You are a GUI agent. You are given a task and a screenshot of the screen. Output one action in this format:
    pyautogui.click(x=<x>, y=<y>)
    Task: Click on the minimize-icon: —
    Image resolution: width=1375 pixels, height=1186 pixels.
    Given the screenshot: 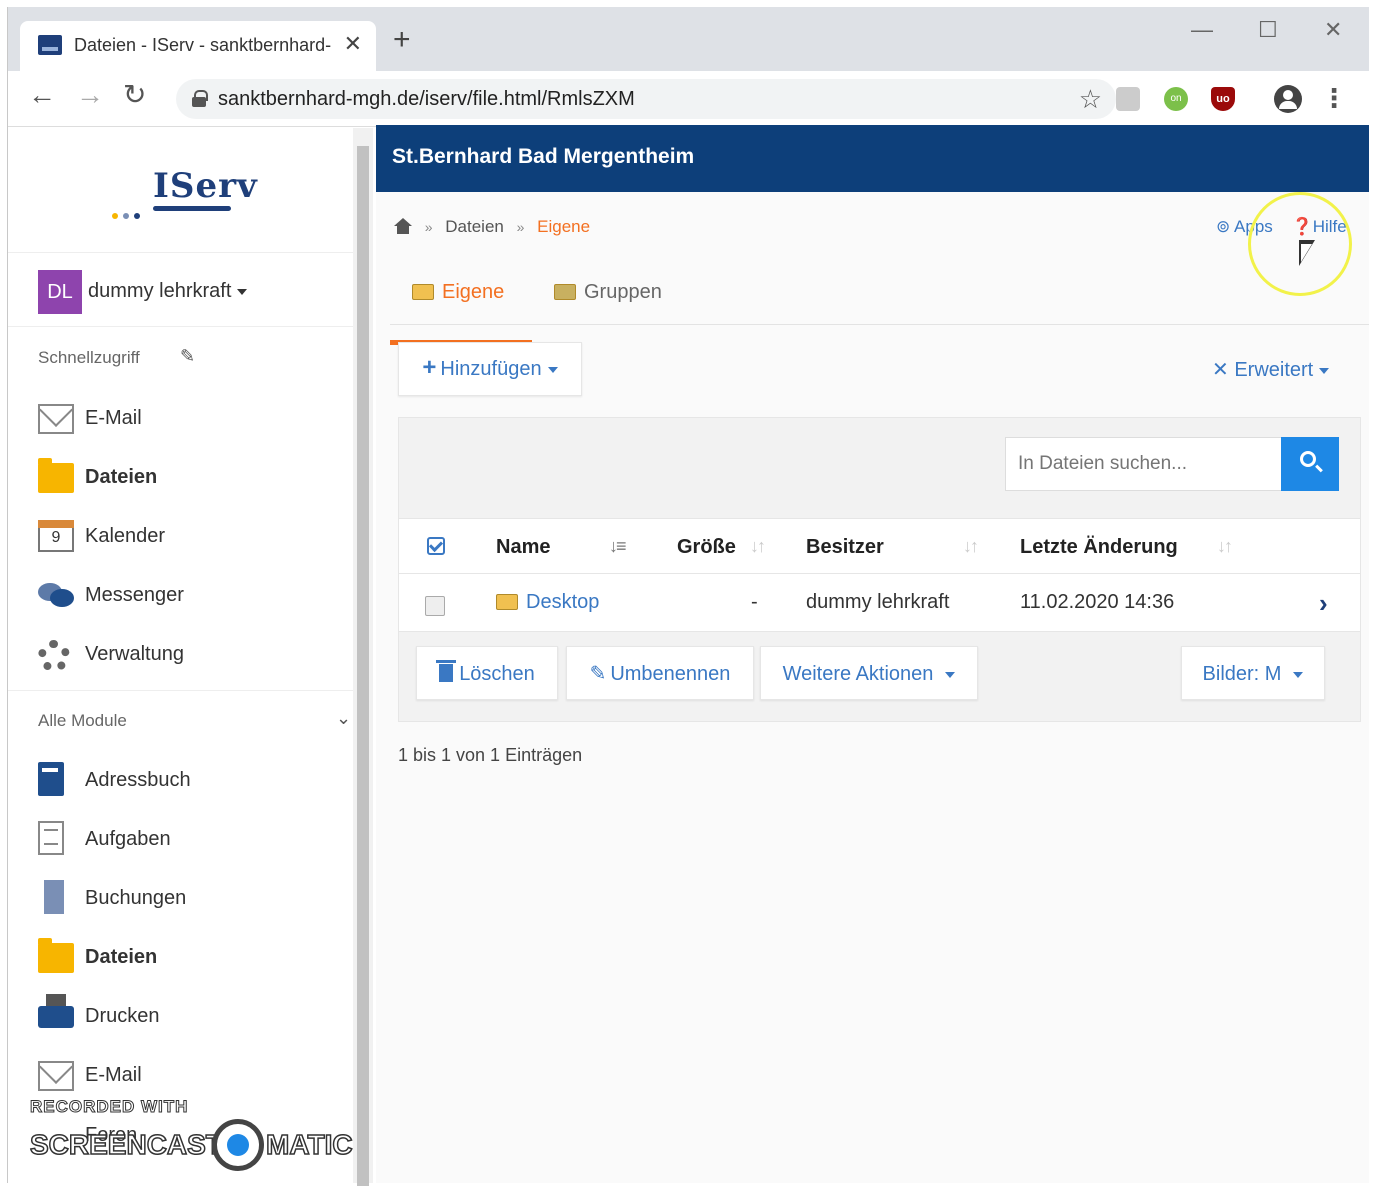 What is the action you would take?
    pyautogui.click(x=1202, y=30)
    